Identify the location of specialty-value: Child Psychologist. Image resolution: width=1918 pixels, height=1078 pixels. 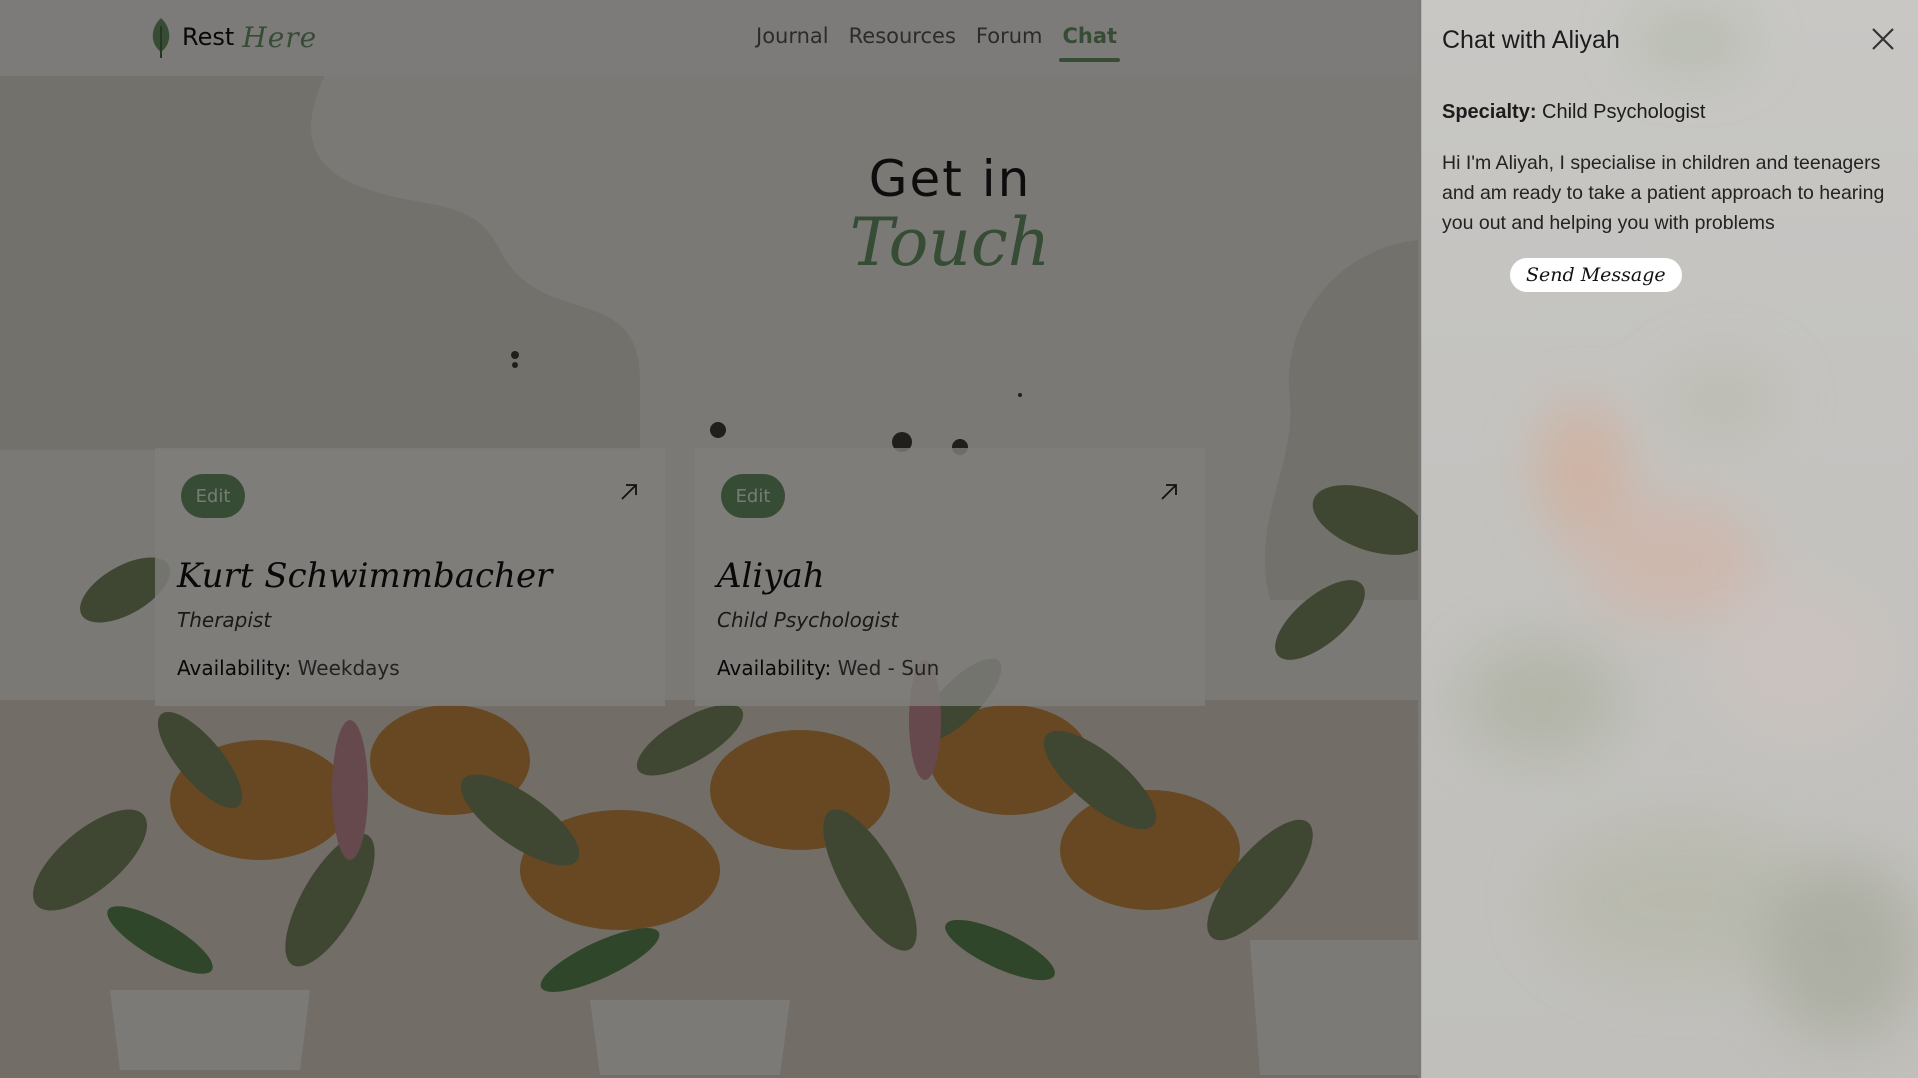
(1624, 112).